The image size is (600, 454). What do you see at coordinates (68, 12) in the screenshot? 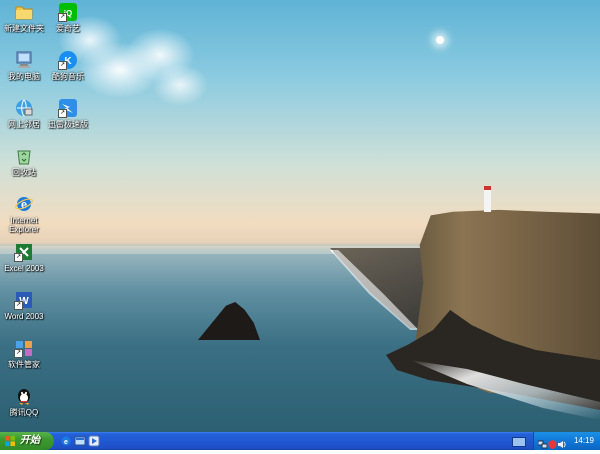
I see `iqiyi-icon: iQ ↗` at bounding box center [68, 12].